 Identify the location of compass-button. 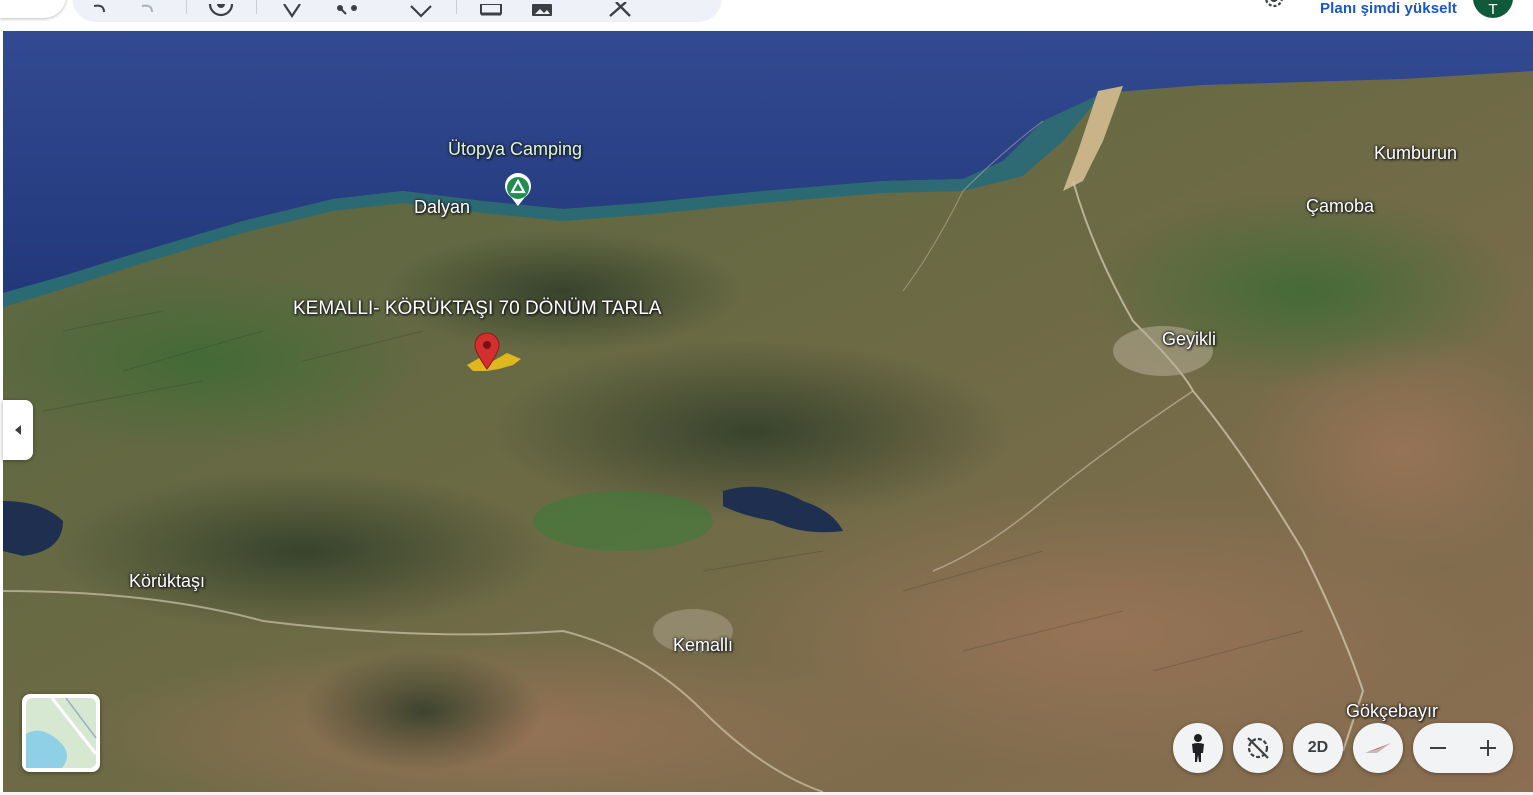
(1378, 748).